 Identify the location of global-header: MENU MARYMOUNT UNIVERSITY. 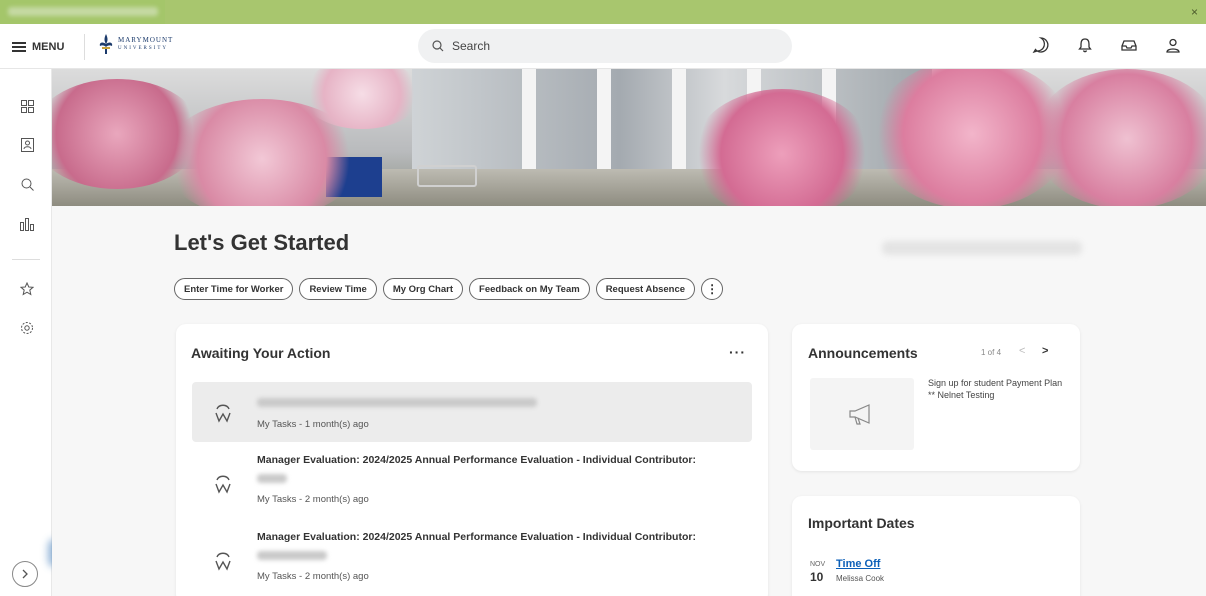
(603, 46).